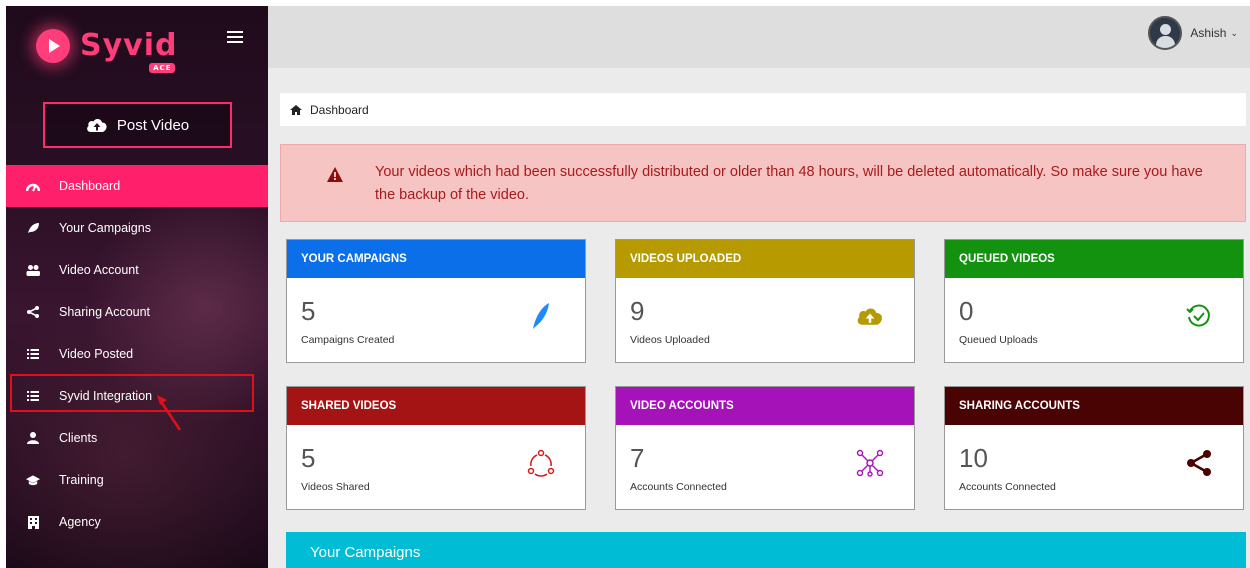  Describe the element at coordinates (637, 458) in the screenshot. I see `card-value: 7` at that location.